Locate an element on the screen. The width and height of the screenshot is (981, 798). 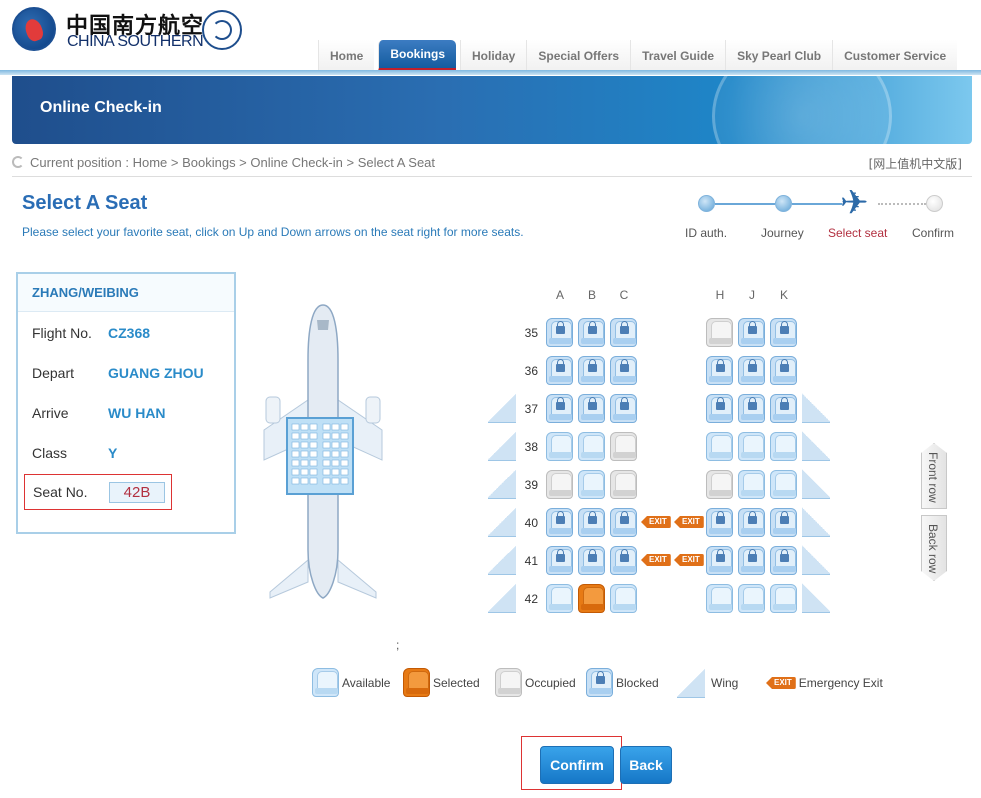
seat-35k is located at coordinates (783, 332).